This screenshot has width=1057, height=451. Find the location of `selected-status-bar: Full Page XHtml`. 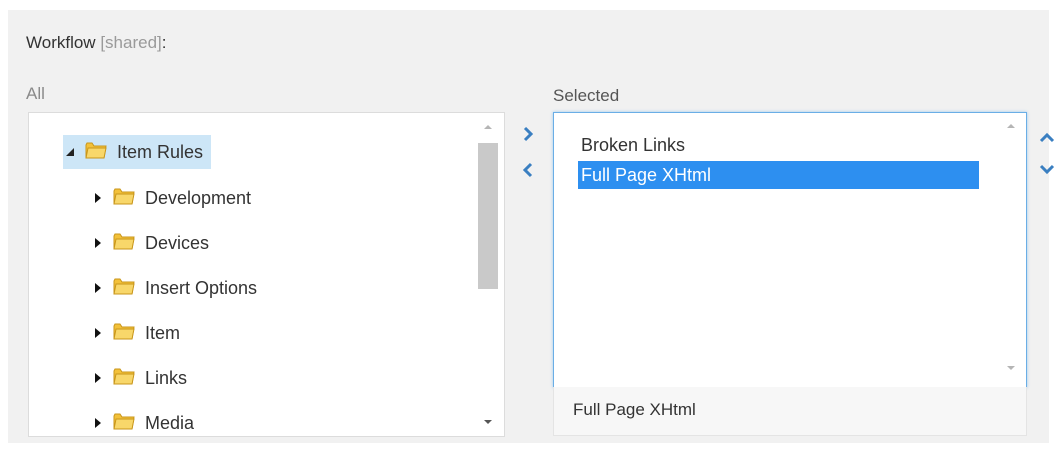

selected-status-bar: Full Page XHtml is located at coordinates (790, 411).